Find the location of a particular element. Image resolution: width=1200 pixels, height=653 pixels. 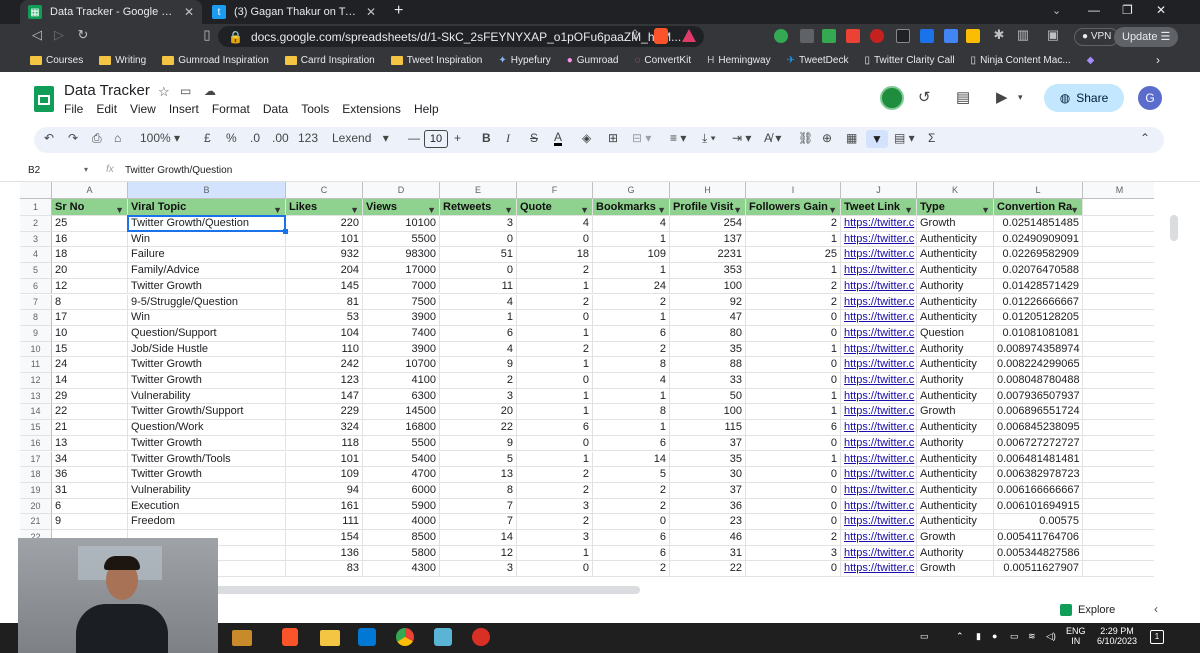

column-header-e: E is located at coordinates (478, 190).